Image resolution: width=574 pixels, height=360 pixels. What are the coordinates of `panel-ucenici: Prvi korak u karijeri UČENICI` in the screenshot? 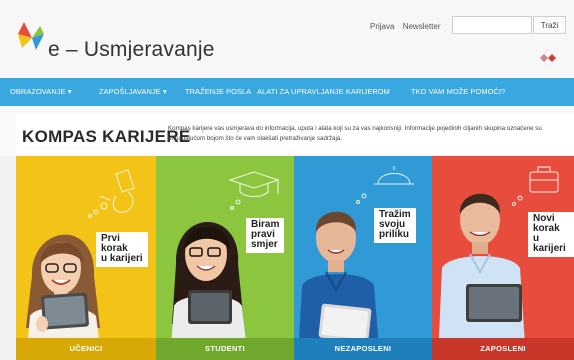 It's located at (86, 258).